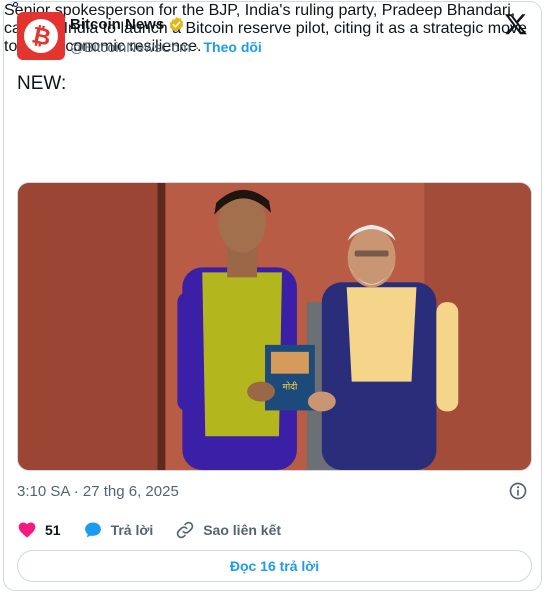  I want to click on copy-link-button: Sao liên kết, so click(228, 530).